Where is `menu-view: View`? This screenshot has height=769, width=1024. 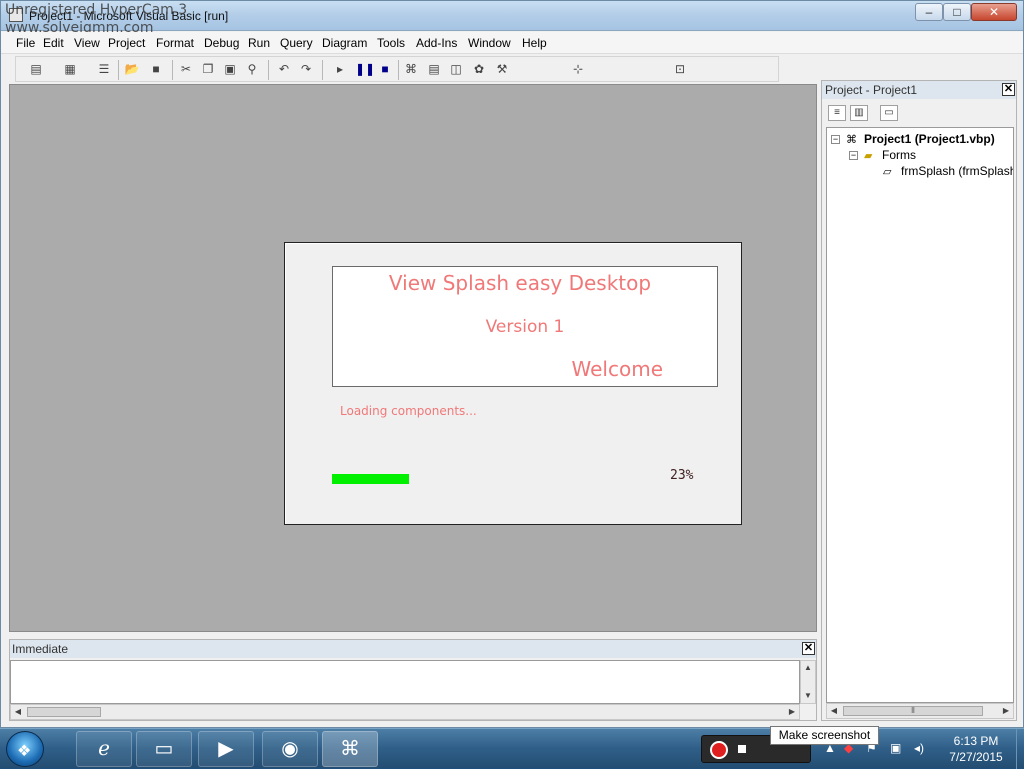
menu-view: View is located at coordinates (87, 43).